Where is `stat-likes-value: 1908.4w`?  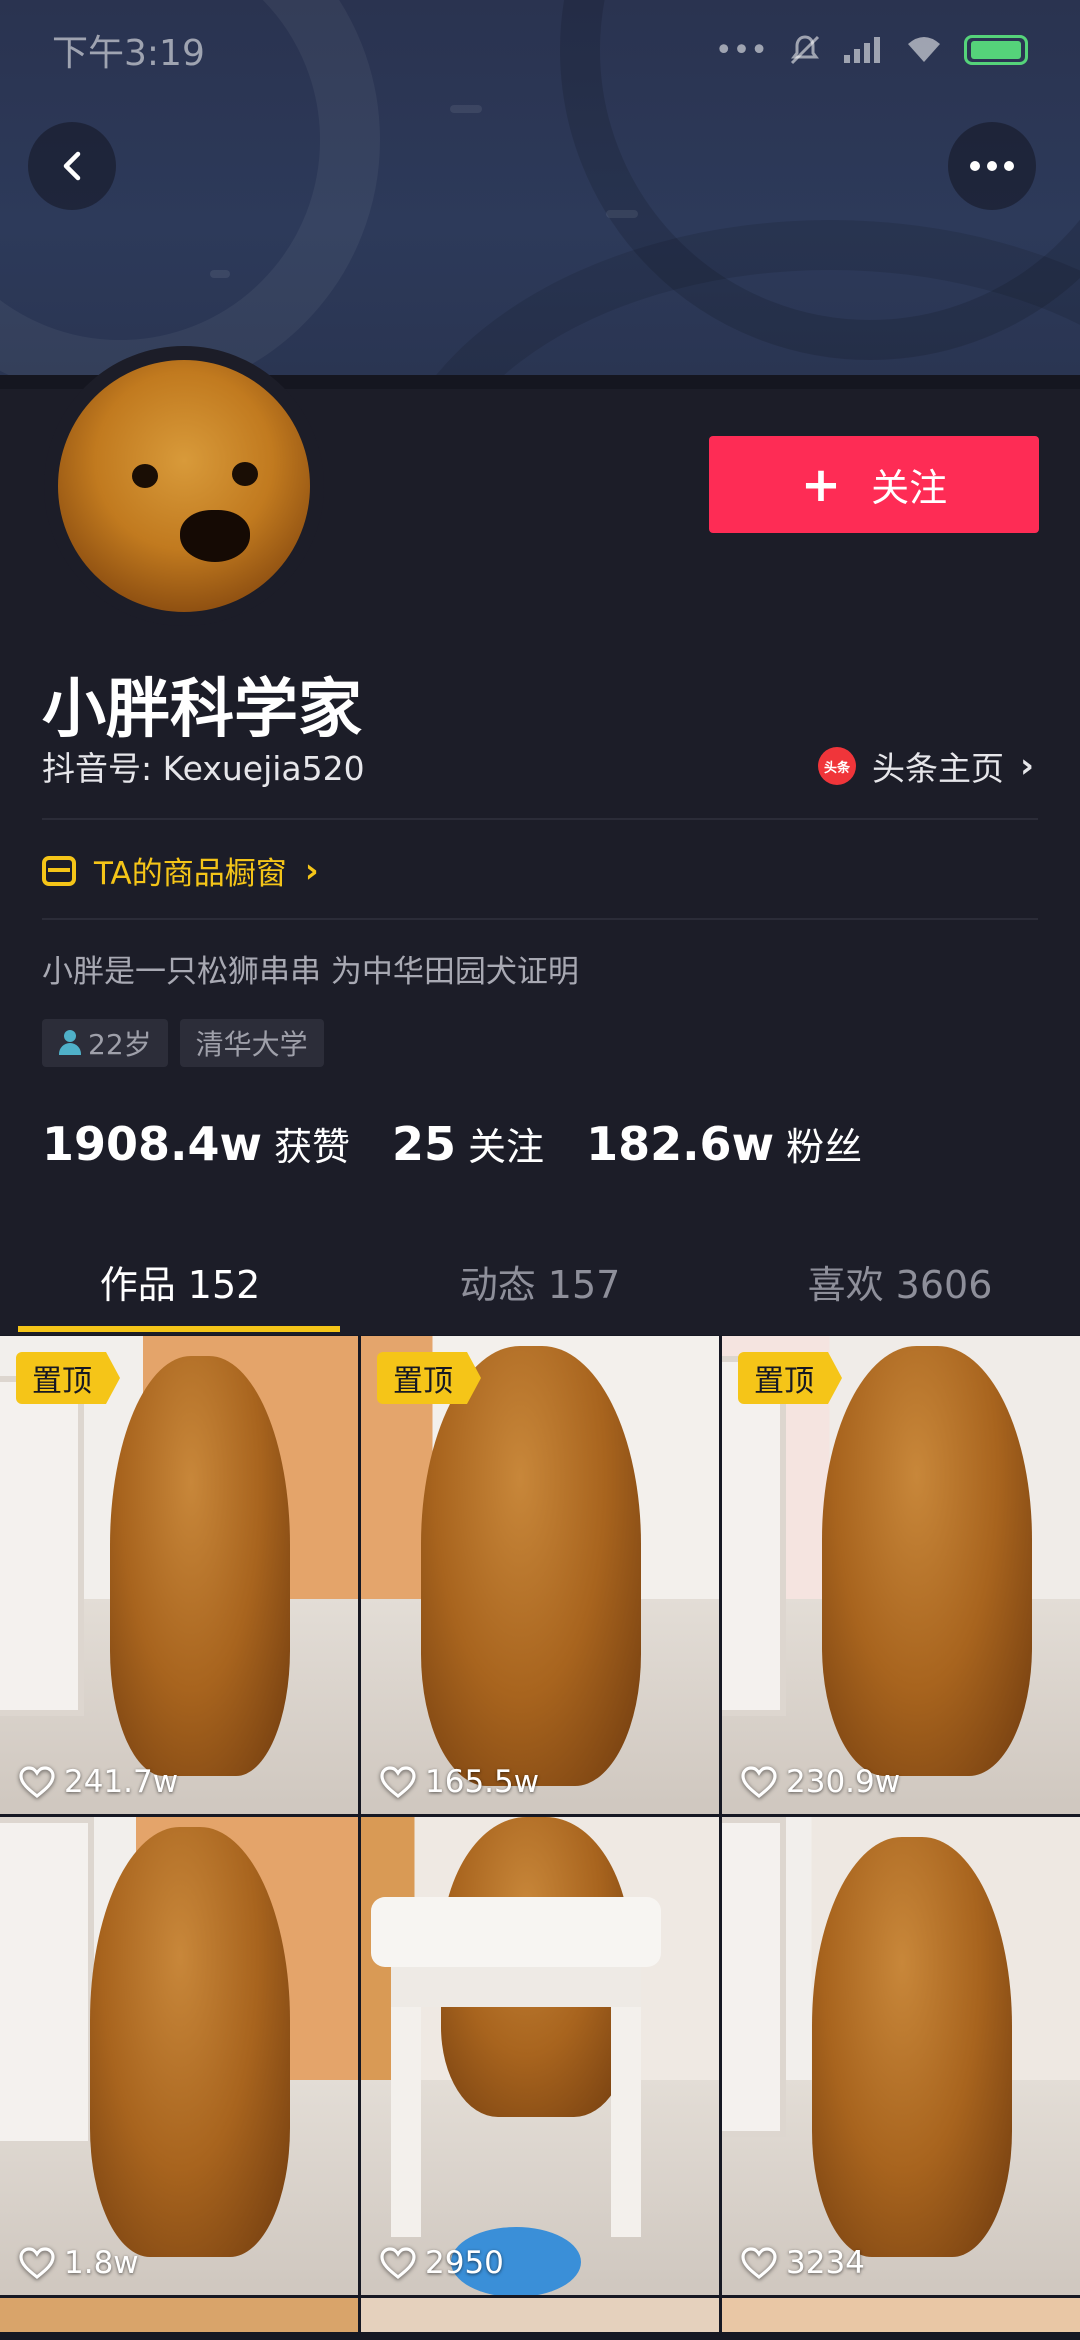
stat-likes-value: 1908.4w is located at coordinates (152, 1144).